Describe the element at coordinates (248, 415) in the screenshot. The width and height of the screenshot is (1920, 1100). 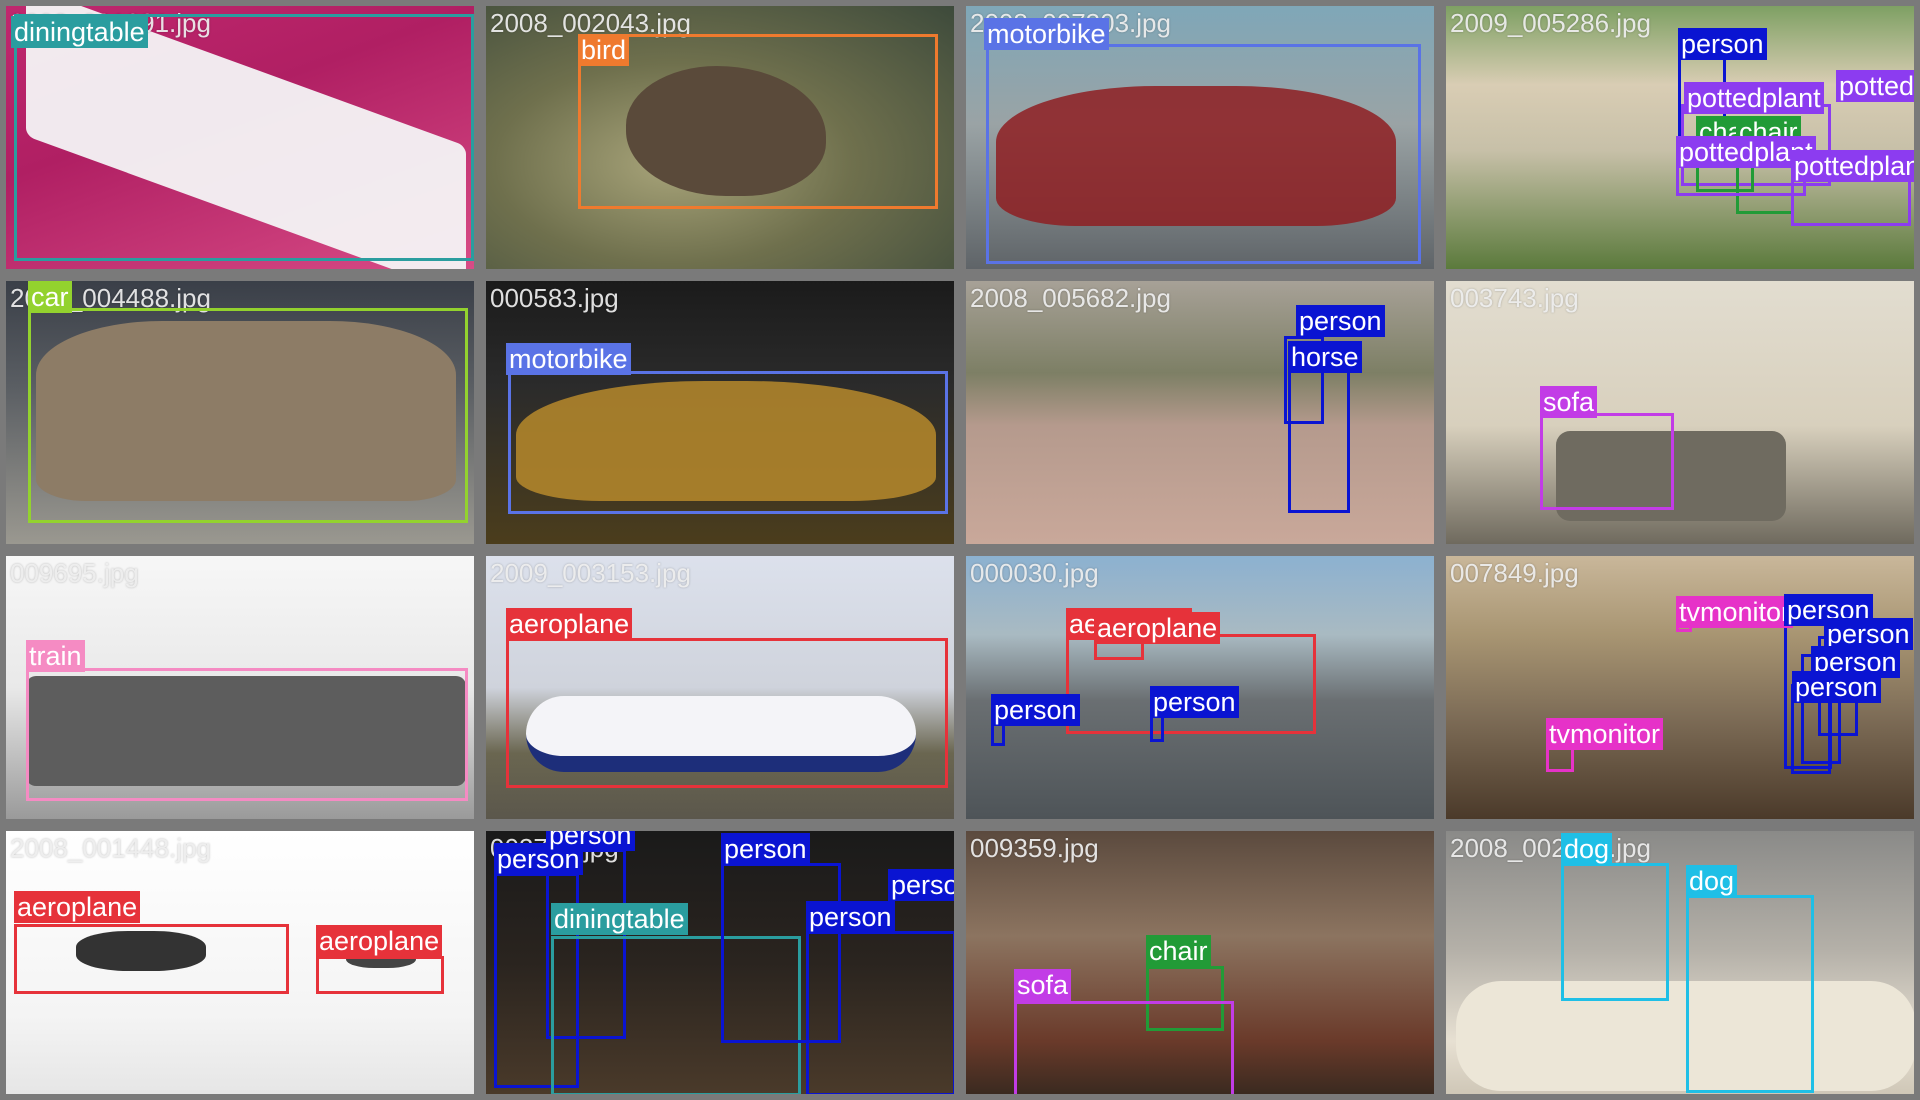
I see `bbox-car` at that location.